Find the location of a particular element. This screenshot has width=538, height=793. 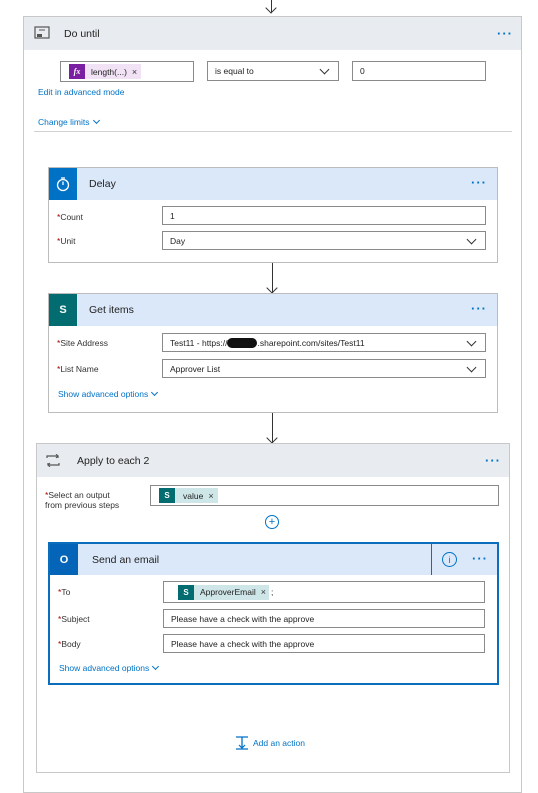

condition-left-field: fx length(...) × is located at coordinates (127, 71).